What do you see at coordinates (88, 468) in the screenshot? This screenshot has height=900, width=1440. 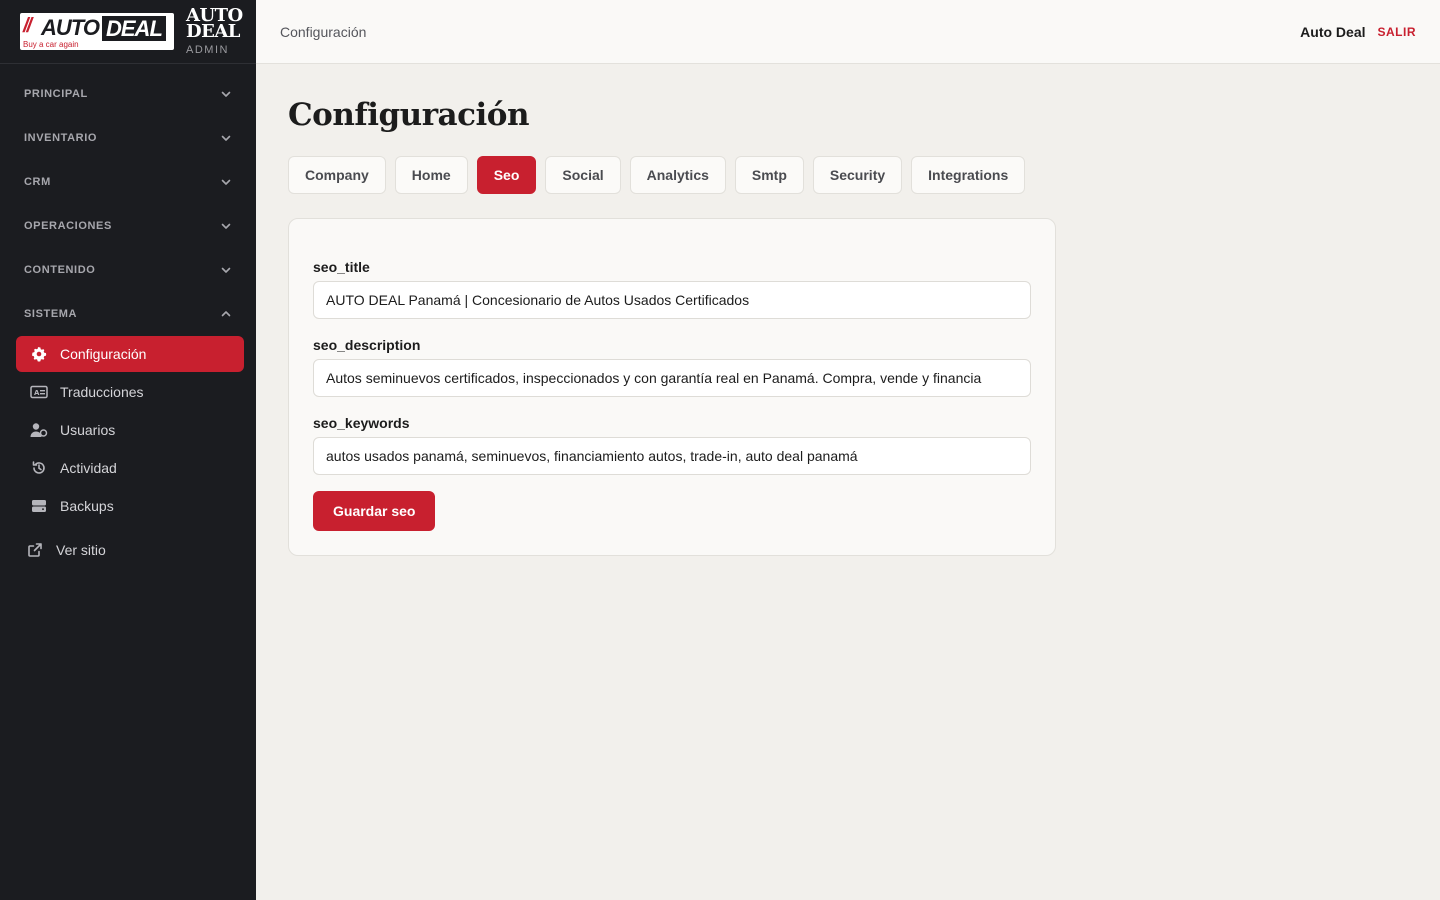 I see `sidebar-item-label: Actividad` at bounding box center [88, 468].